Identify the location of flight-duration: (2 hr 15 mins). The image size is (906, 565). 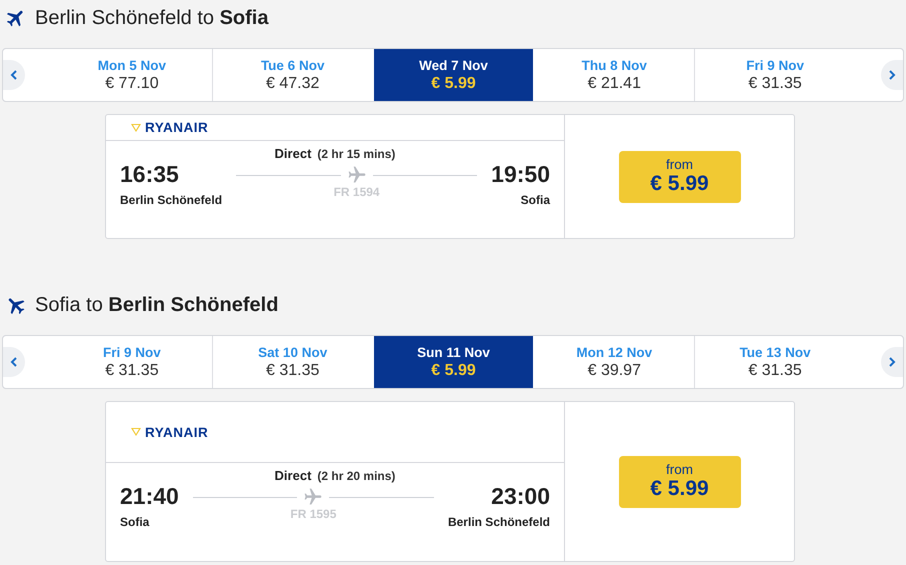
(356, 154).